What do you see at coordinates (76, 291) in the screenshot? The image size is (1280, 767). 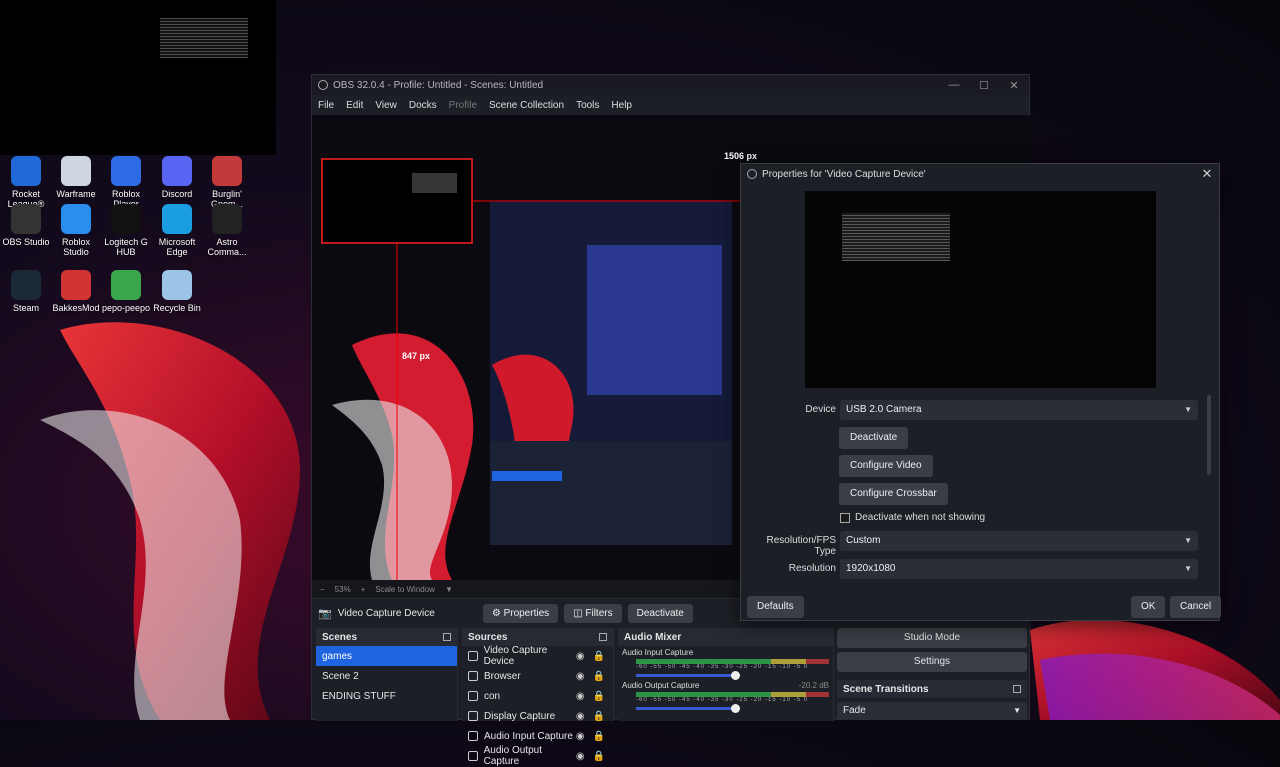 I see `desktop-icon: BakkesMod` at bounding box center [76, 291].